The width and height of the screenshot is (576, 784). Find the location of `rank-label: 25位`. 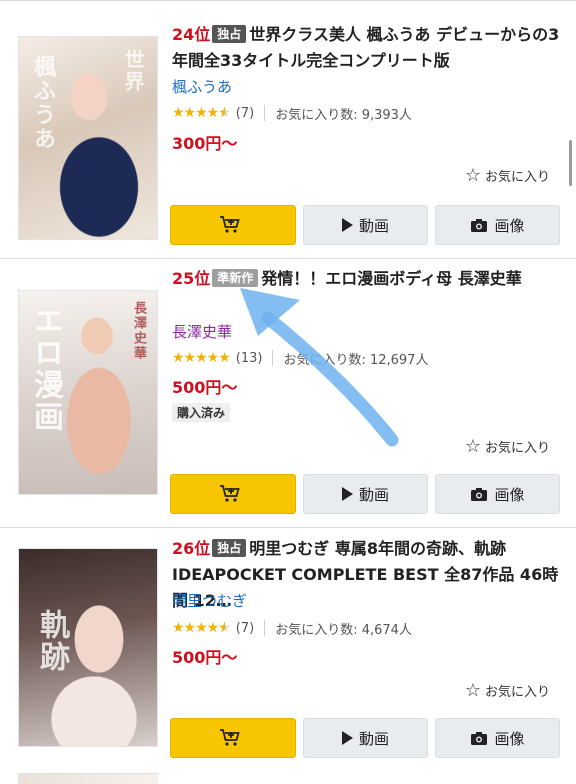

rank-label: 25位 is located at coordinates (191, 278).